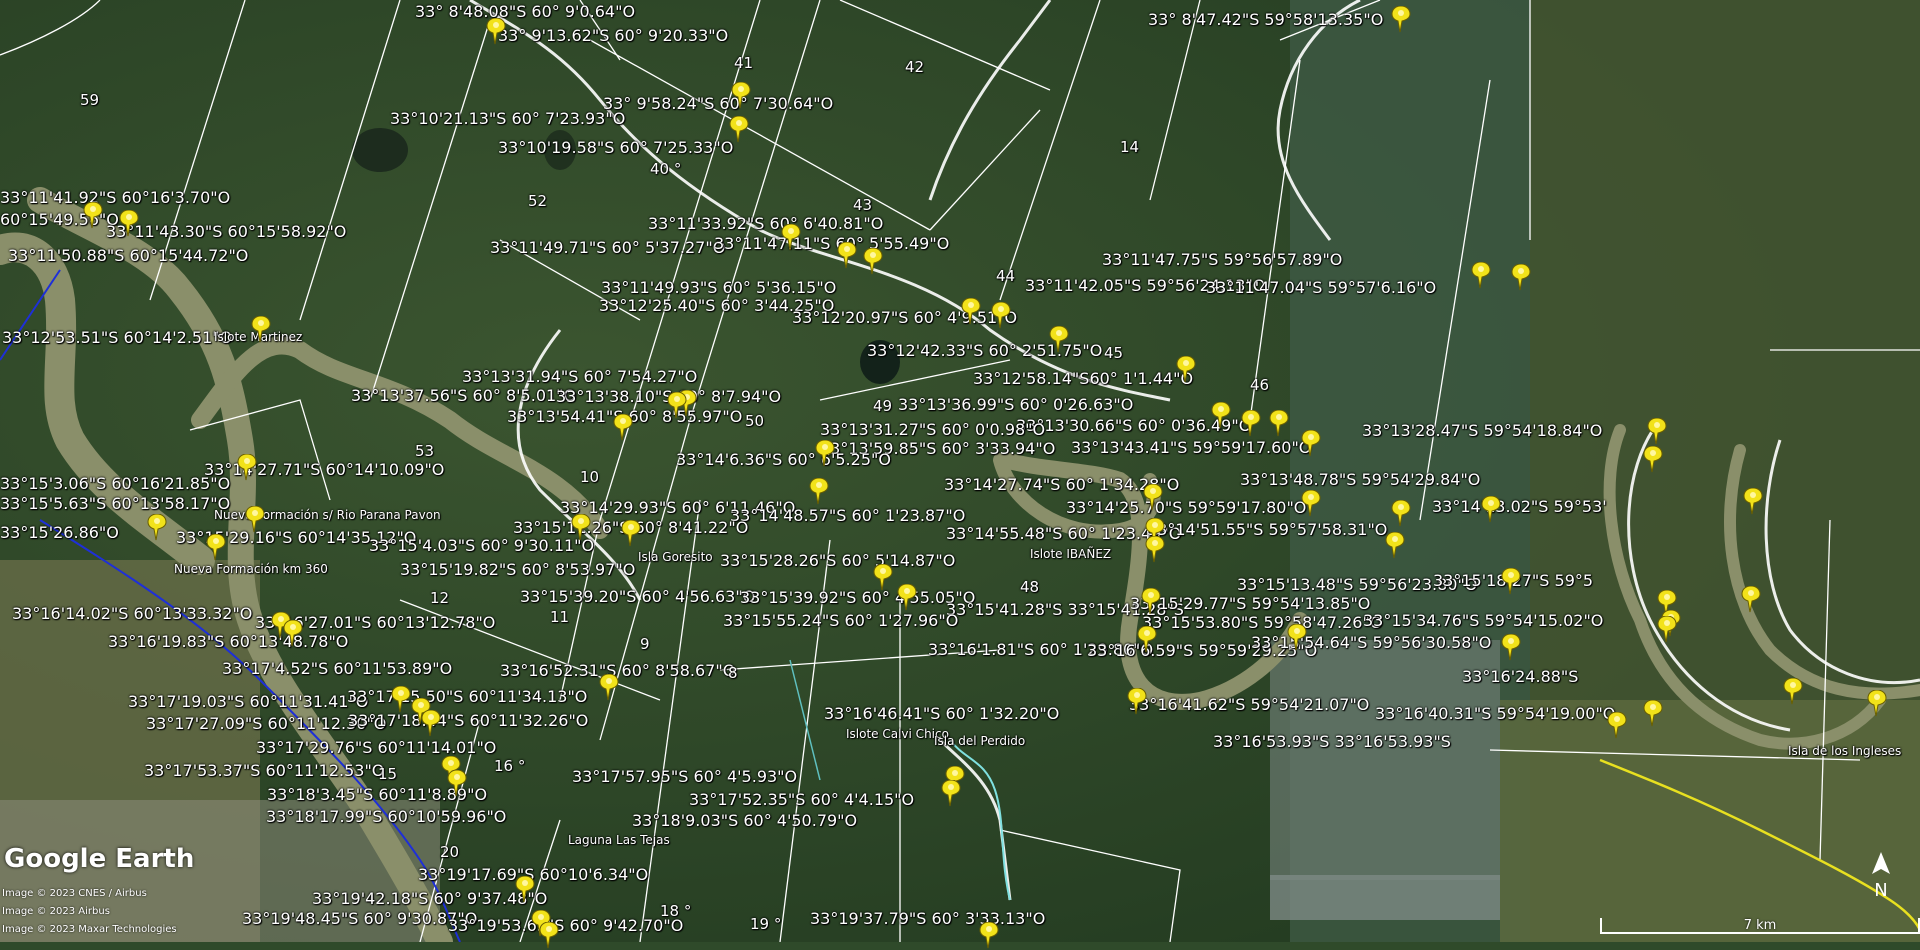  I want to click on imagery-credit: Image © 2023 CNES / Airbus, so click(74, 893).